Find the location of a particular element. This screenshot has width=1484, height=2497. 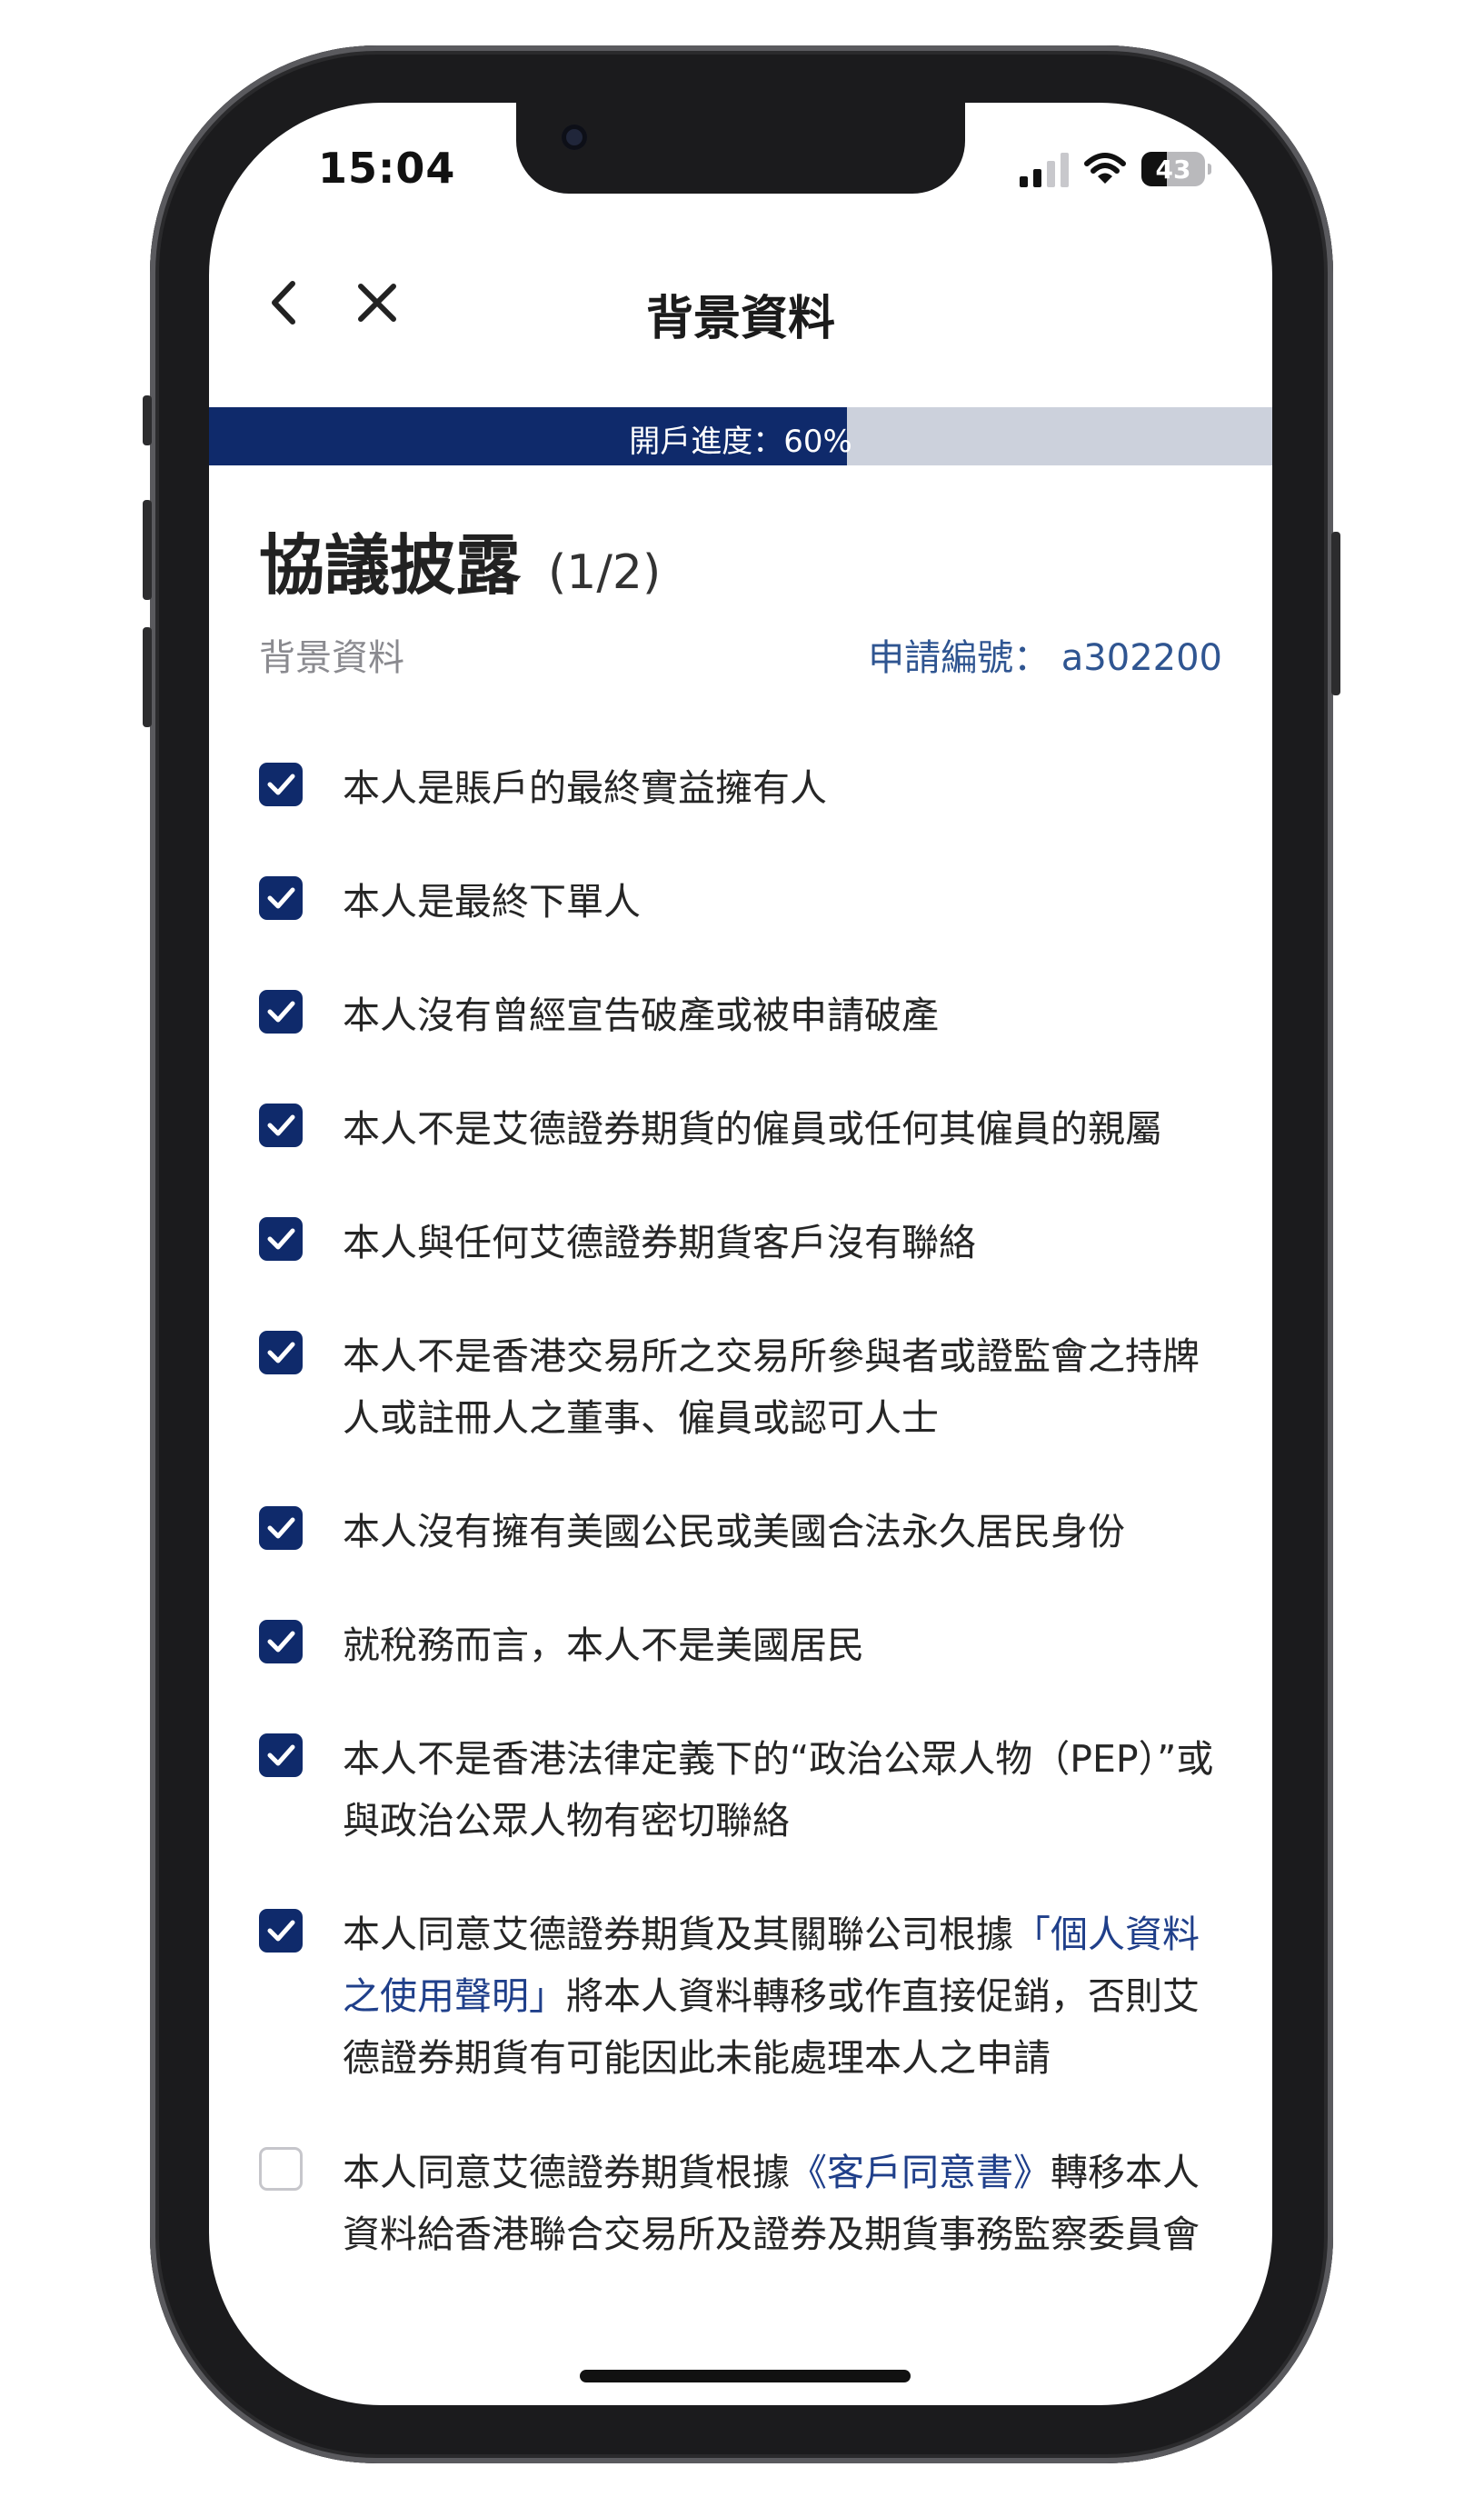

agreement-text: 本人是賬戶的最終實益擁有人 is located at coordinates (782, 788).